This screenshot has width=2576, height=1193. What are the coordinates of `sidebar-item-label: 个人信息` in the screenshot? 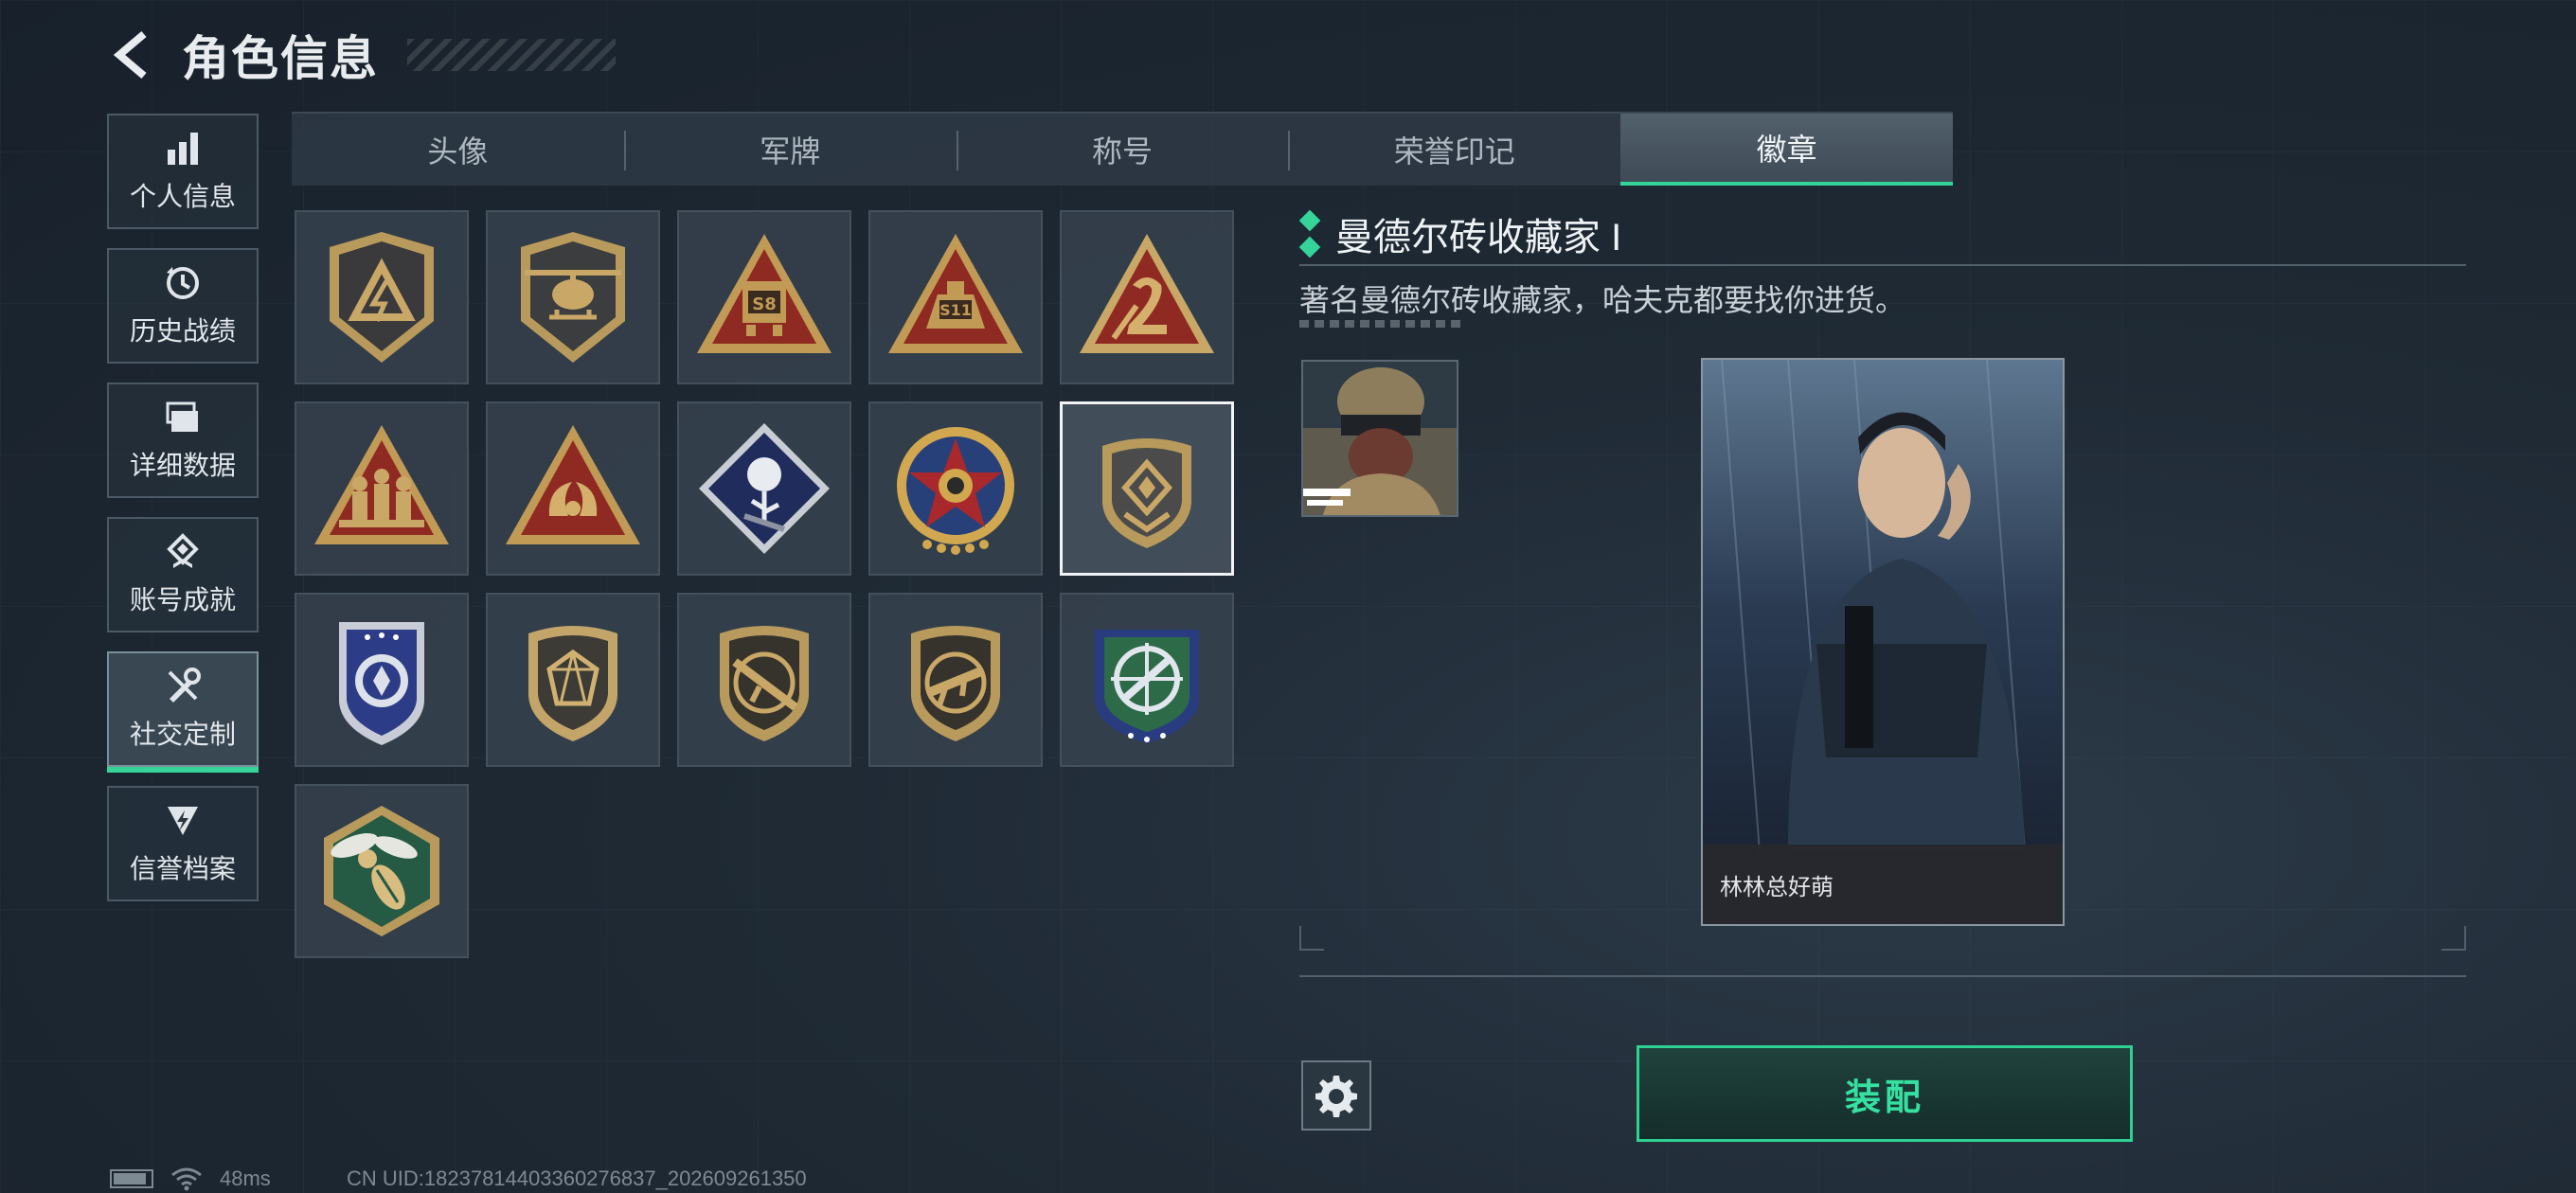 It's located at (182, 196).